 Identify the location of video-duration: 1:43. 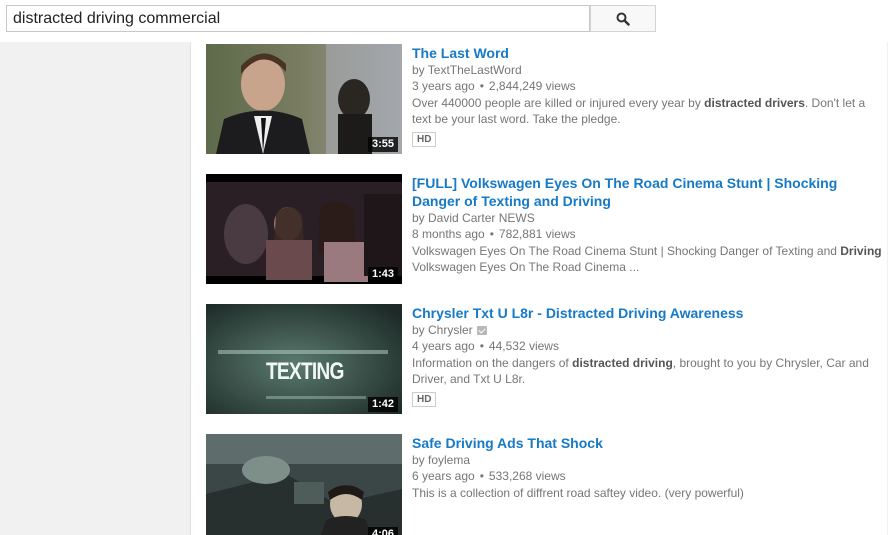
(382, 274).